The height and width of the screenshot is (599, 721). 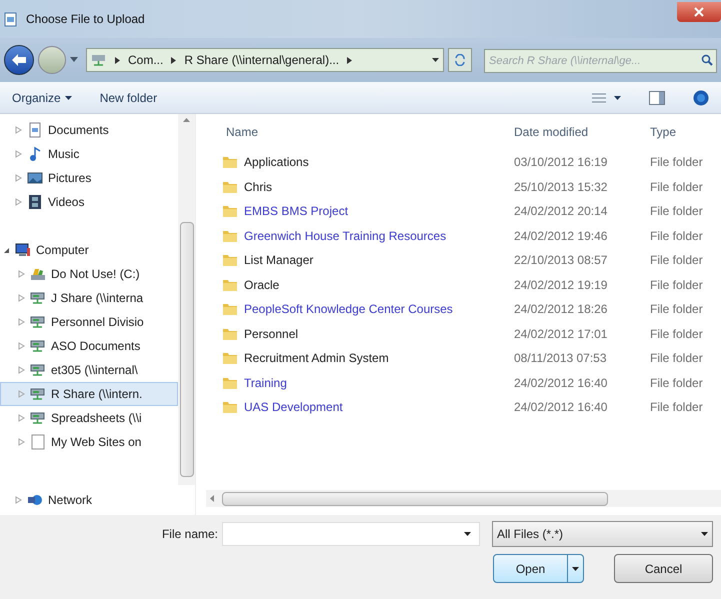 I want to click on nav-item: Videos, so click(x=89, y=202).